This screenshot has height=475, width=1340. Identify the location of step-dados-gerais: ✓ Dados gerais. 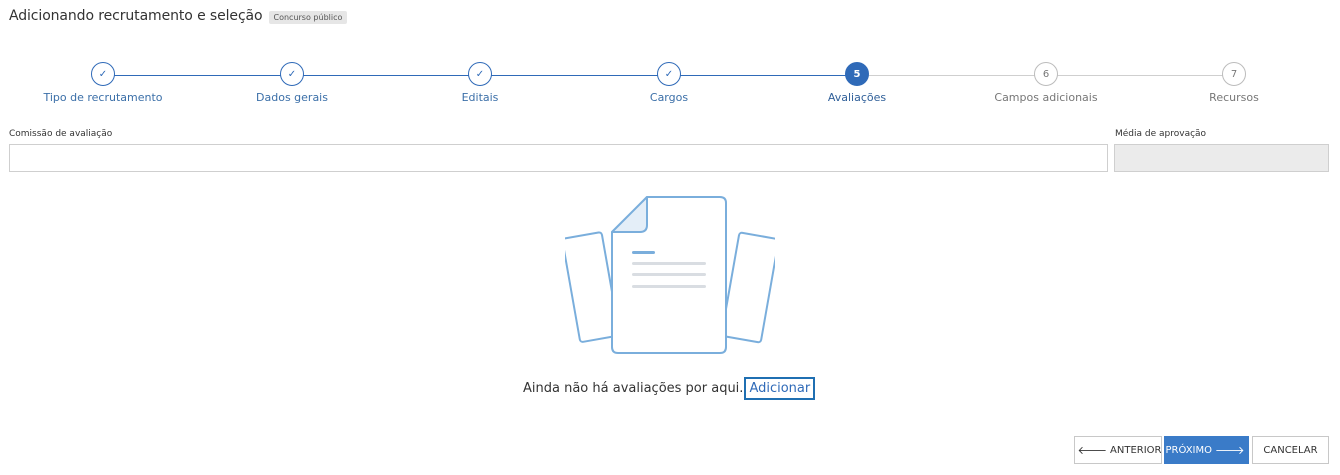
(292, 83).